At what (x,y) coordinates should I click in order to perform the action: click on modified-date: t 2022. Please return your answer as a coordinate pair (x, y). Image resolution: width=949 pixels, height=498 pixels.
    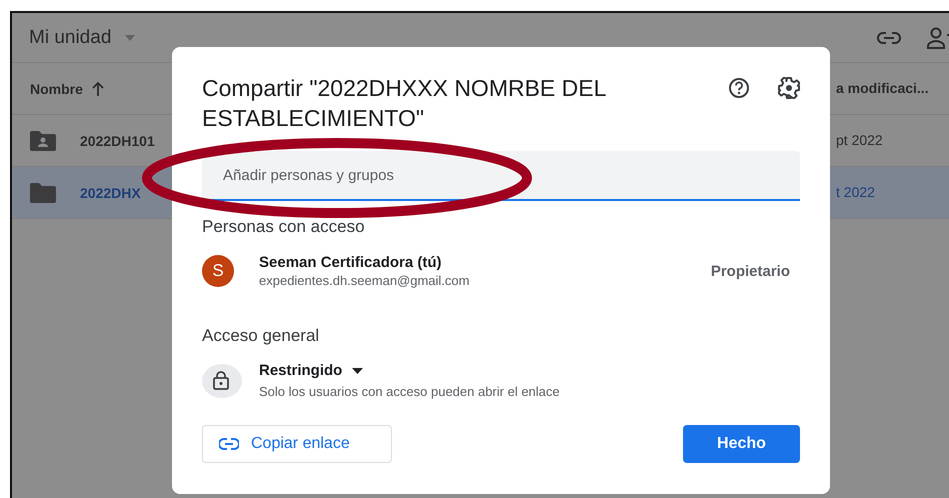
    Looking at the image, I should click on (855, 192).